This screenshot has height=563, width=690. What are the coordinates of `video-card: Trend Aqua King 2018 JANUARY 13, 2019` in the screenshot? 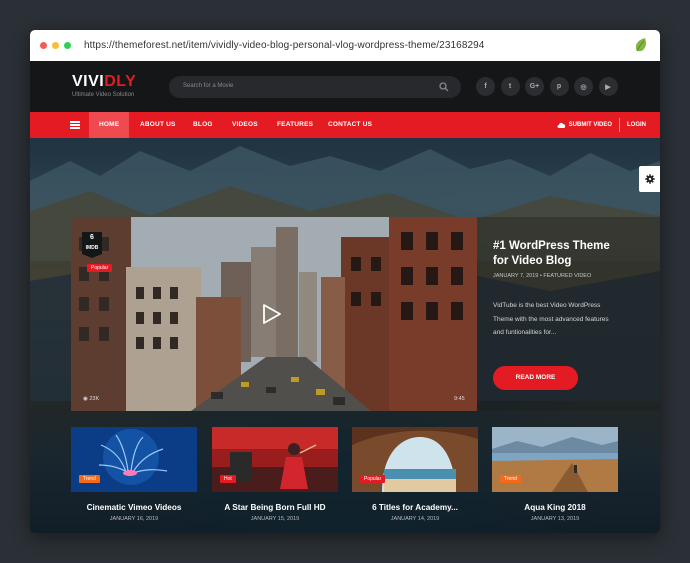 It's located at (555, 474).